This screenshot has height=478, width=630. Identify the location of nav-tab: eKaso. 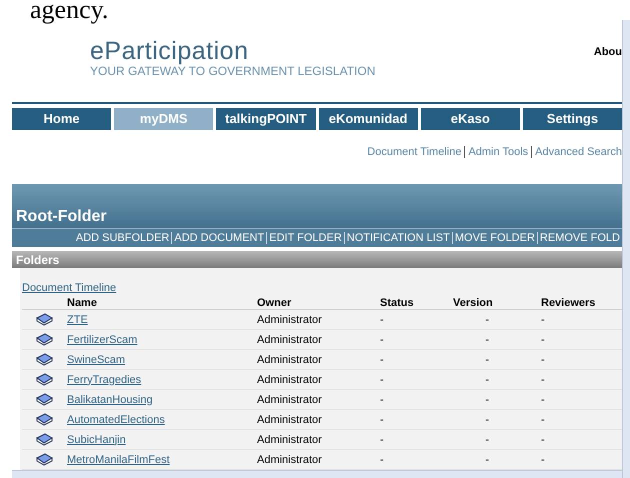
(470, 119).